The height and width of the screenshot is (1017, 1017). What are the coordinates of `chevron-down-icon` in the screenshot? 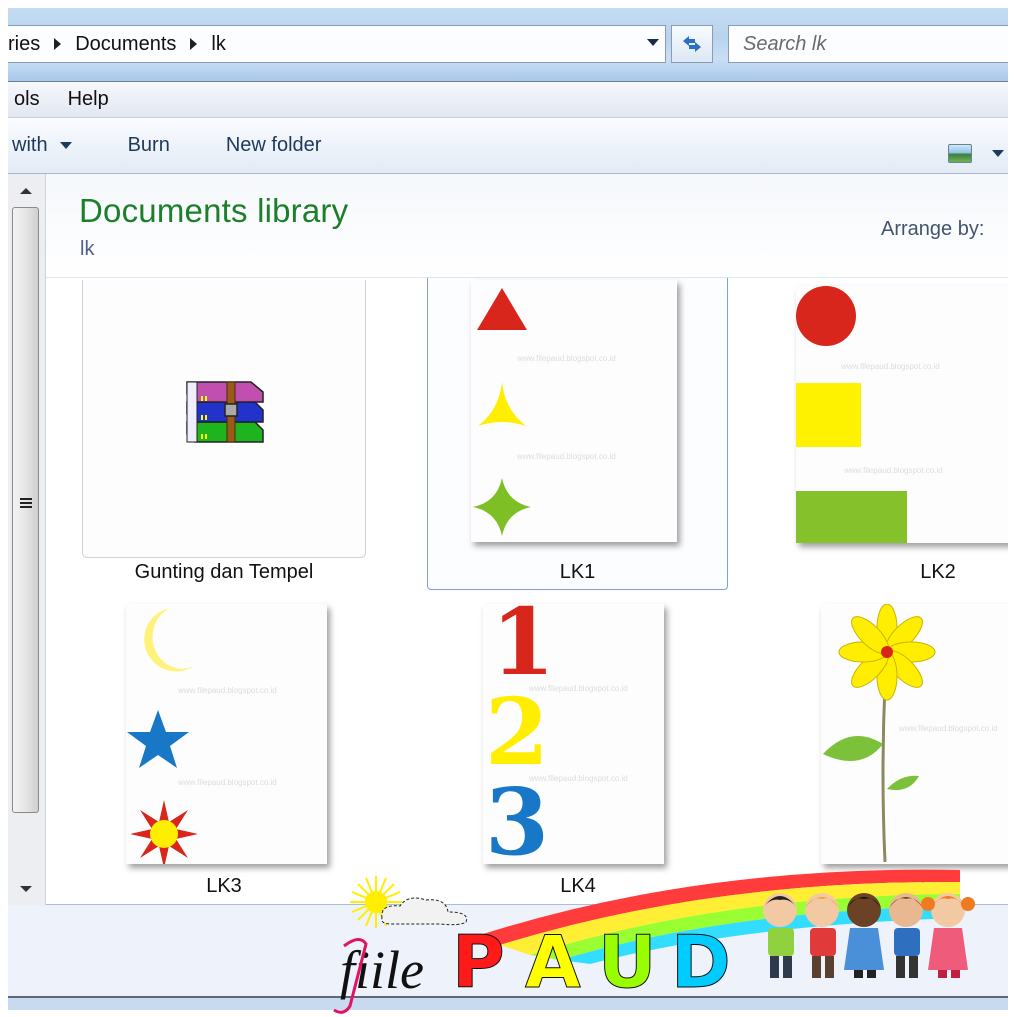 It's located at (65, 145).